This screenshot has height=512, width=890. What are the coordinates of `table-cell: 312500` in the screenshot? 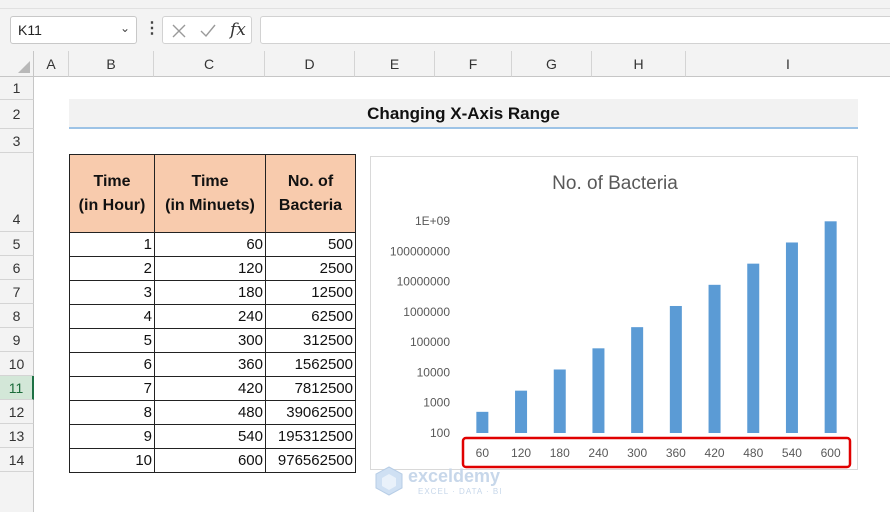 It's located at (310, 340).